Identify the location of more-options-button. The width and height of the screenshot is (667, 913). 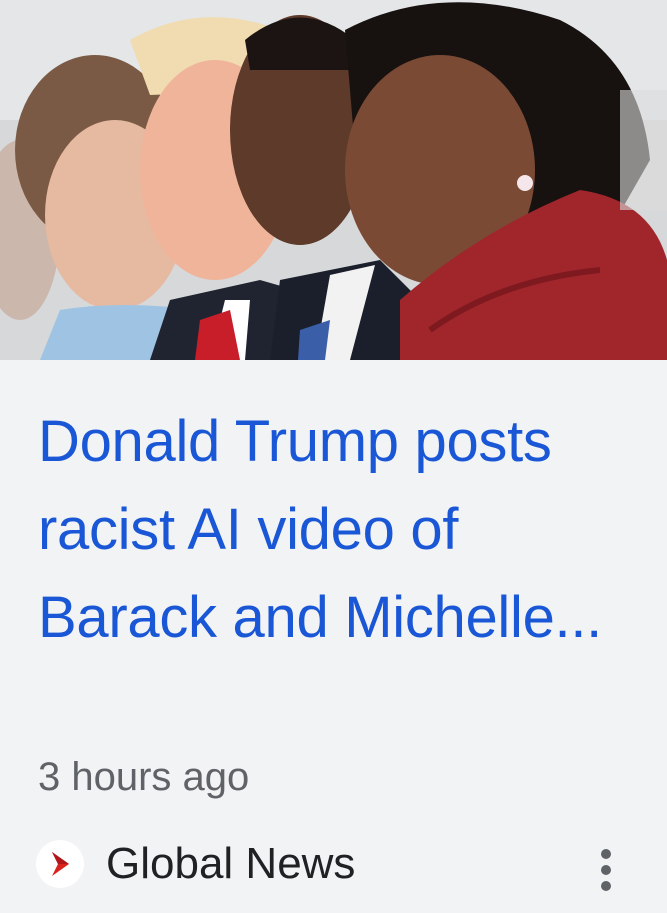
(606, 870).